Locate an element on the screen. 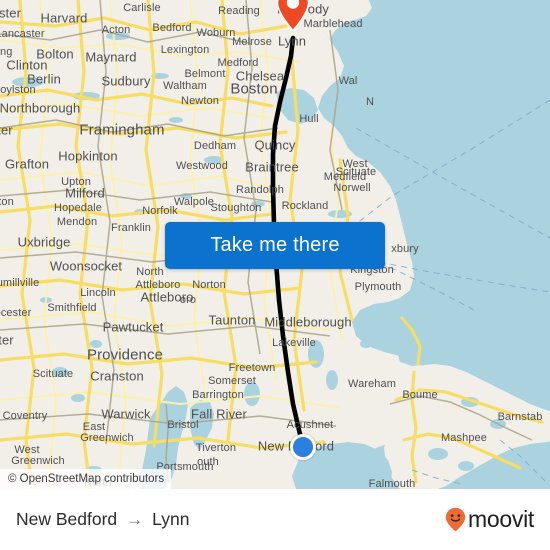 This screenshot has width=550, height=550. destination-marker-lynn is located at coordinates (293, 16).